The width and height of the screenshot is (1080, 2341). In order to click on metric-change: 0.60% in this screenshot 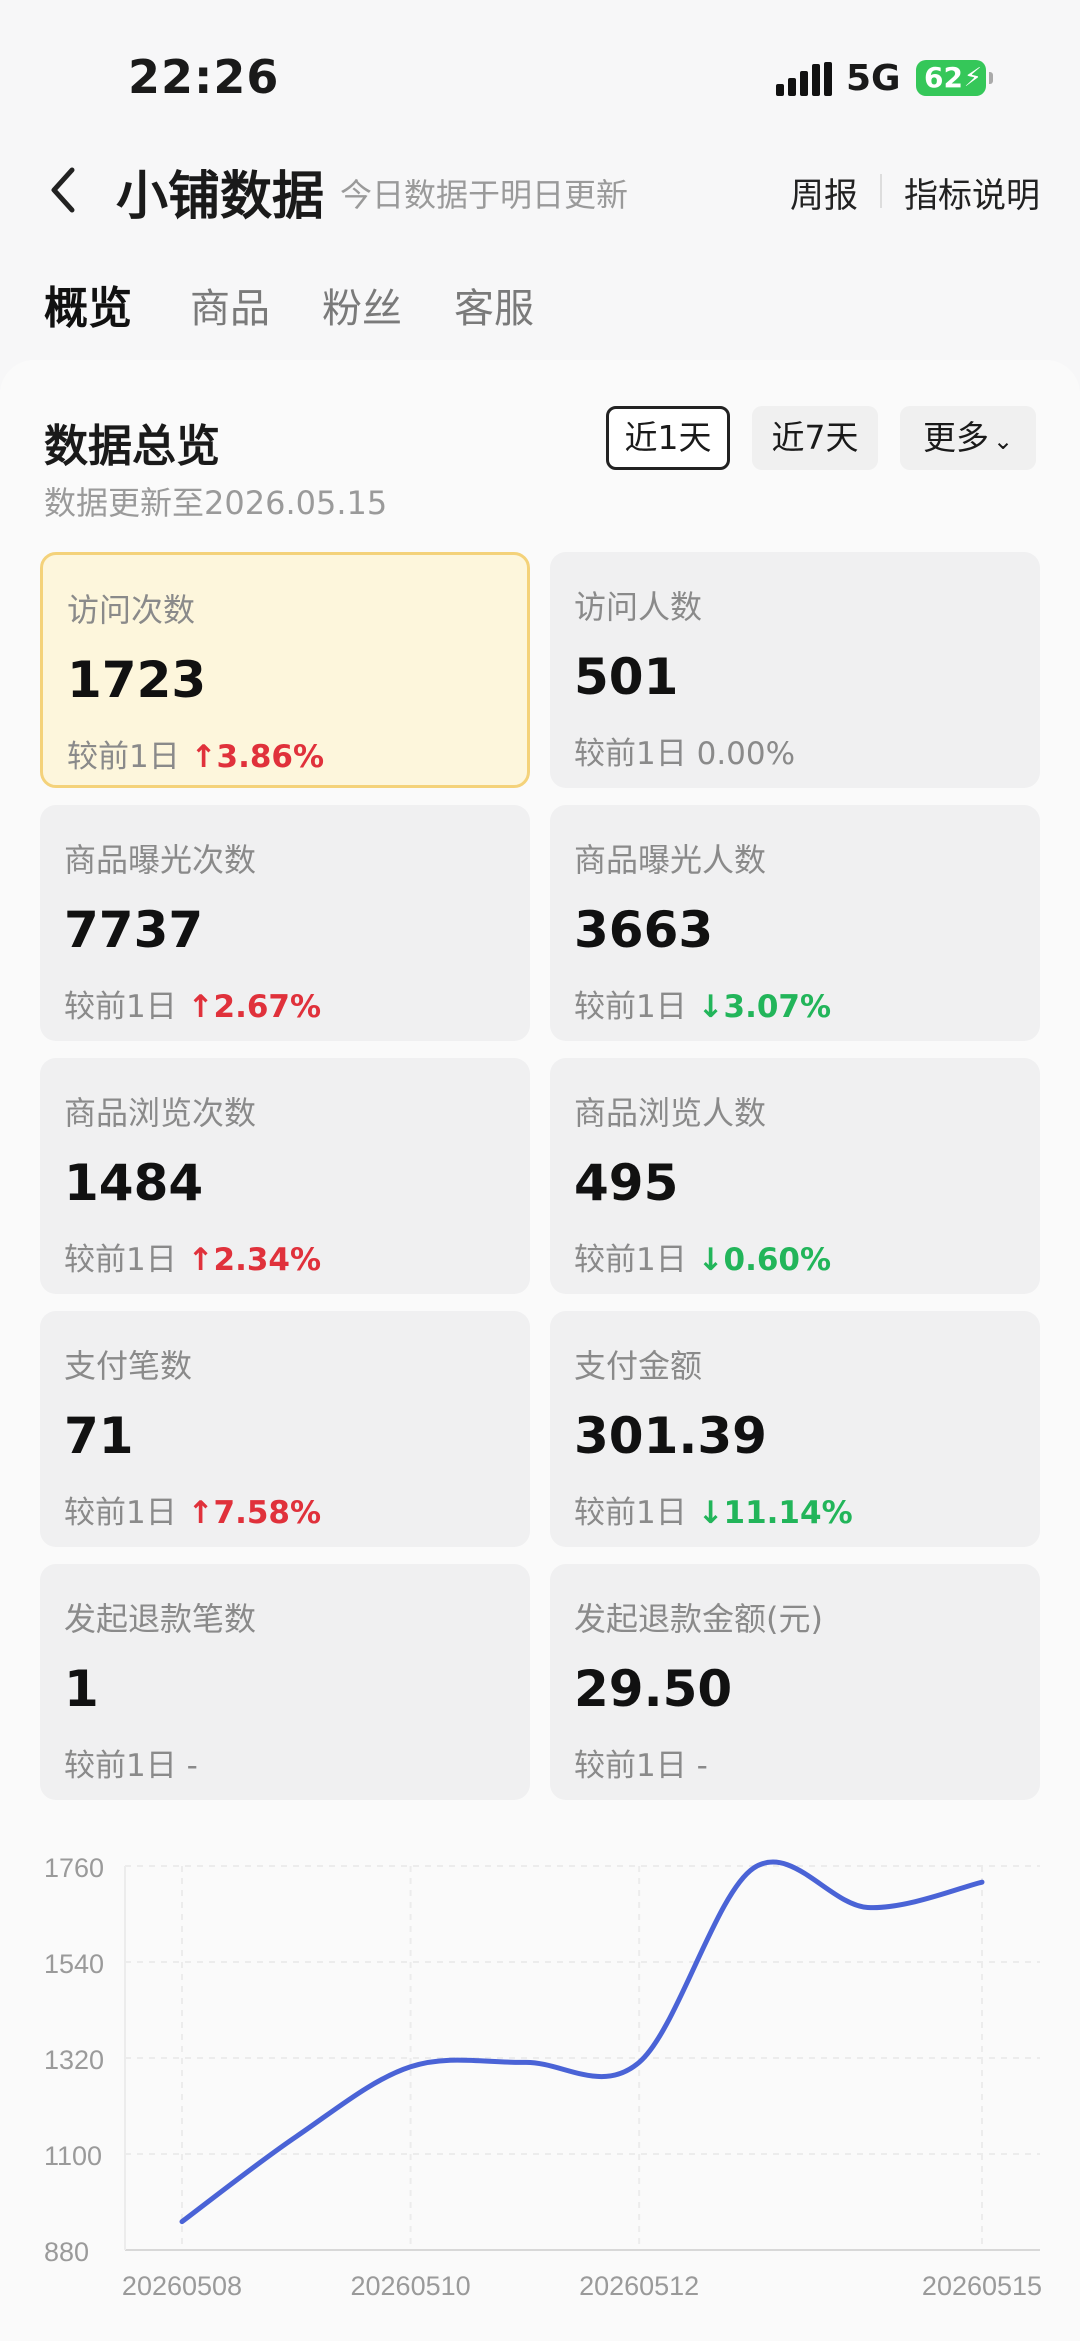, I will do `click(777, 1260)`.